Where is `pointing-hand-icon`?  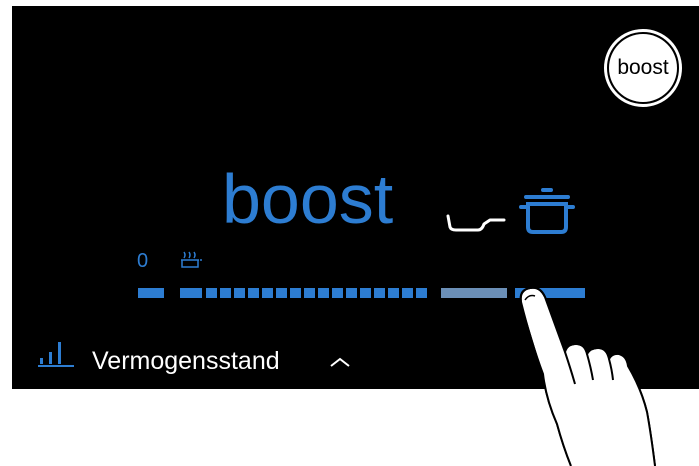 pointing-hand-icon is located at coordinates (587, 376).